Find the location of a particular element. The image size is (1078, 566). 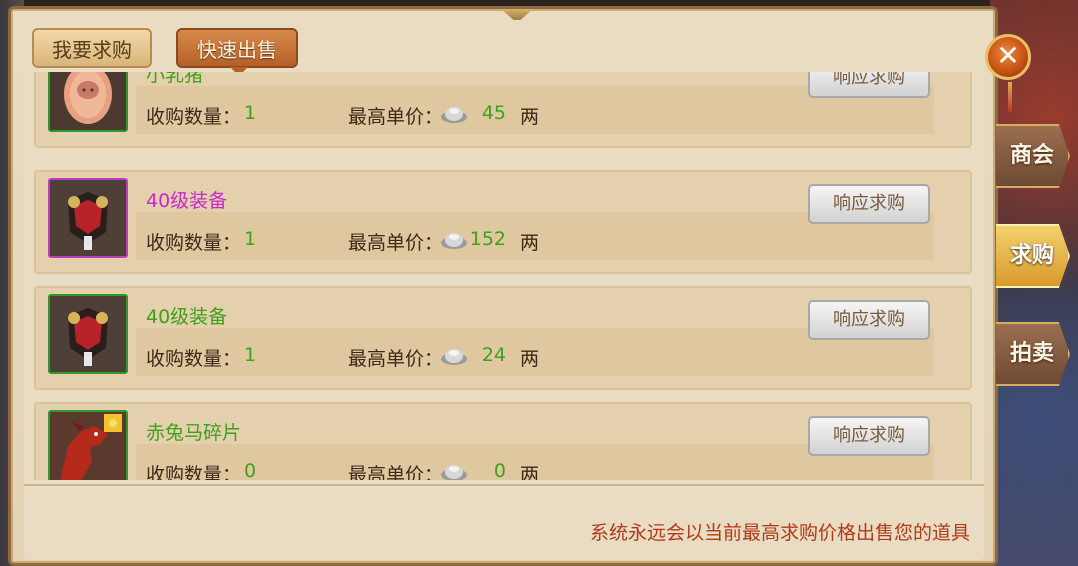

system-note: 系统永远会以当前最高求购价格出售您的道具 is located at coordinates (779, 533).